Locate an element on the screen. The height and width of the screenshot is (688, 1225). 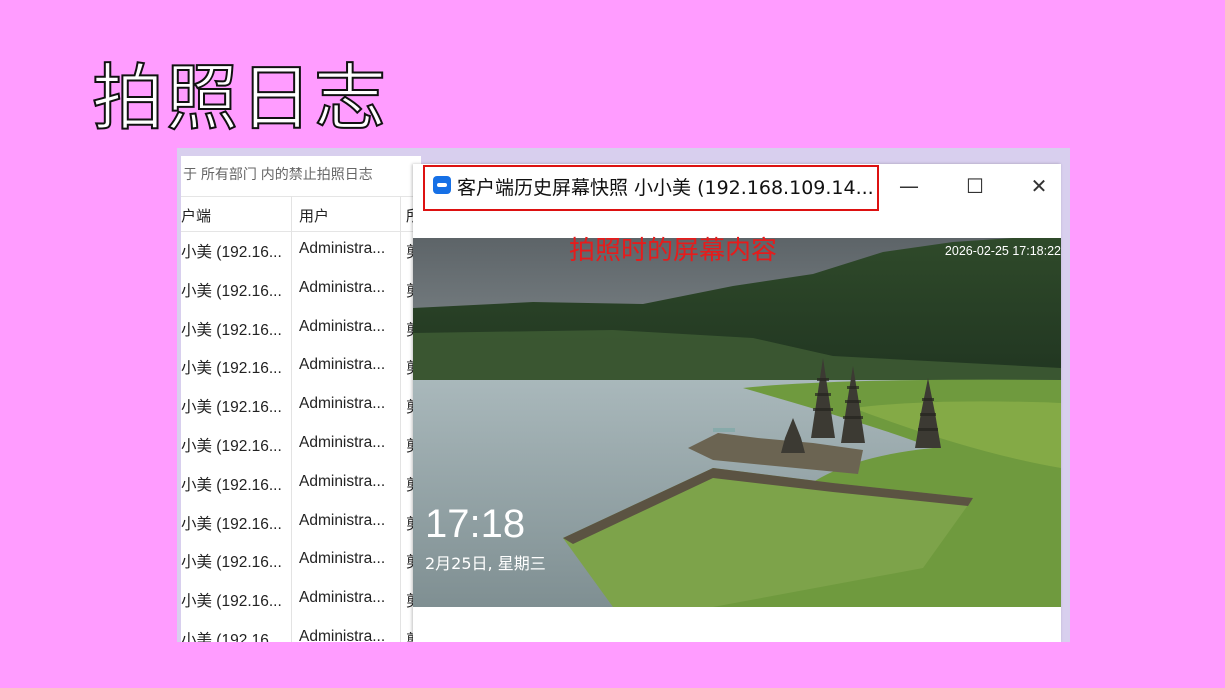
maximize-button: ☐ is located at coordinates (975, 186).